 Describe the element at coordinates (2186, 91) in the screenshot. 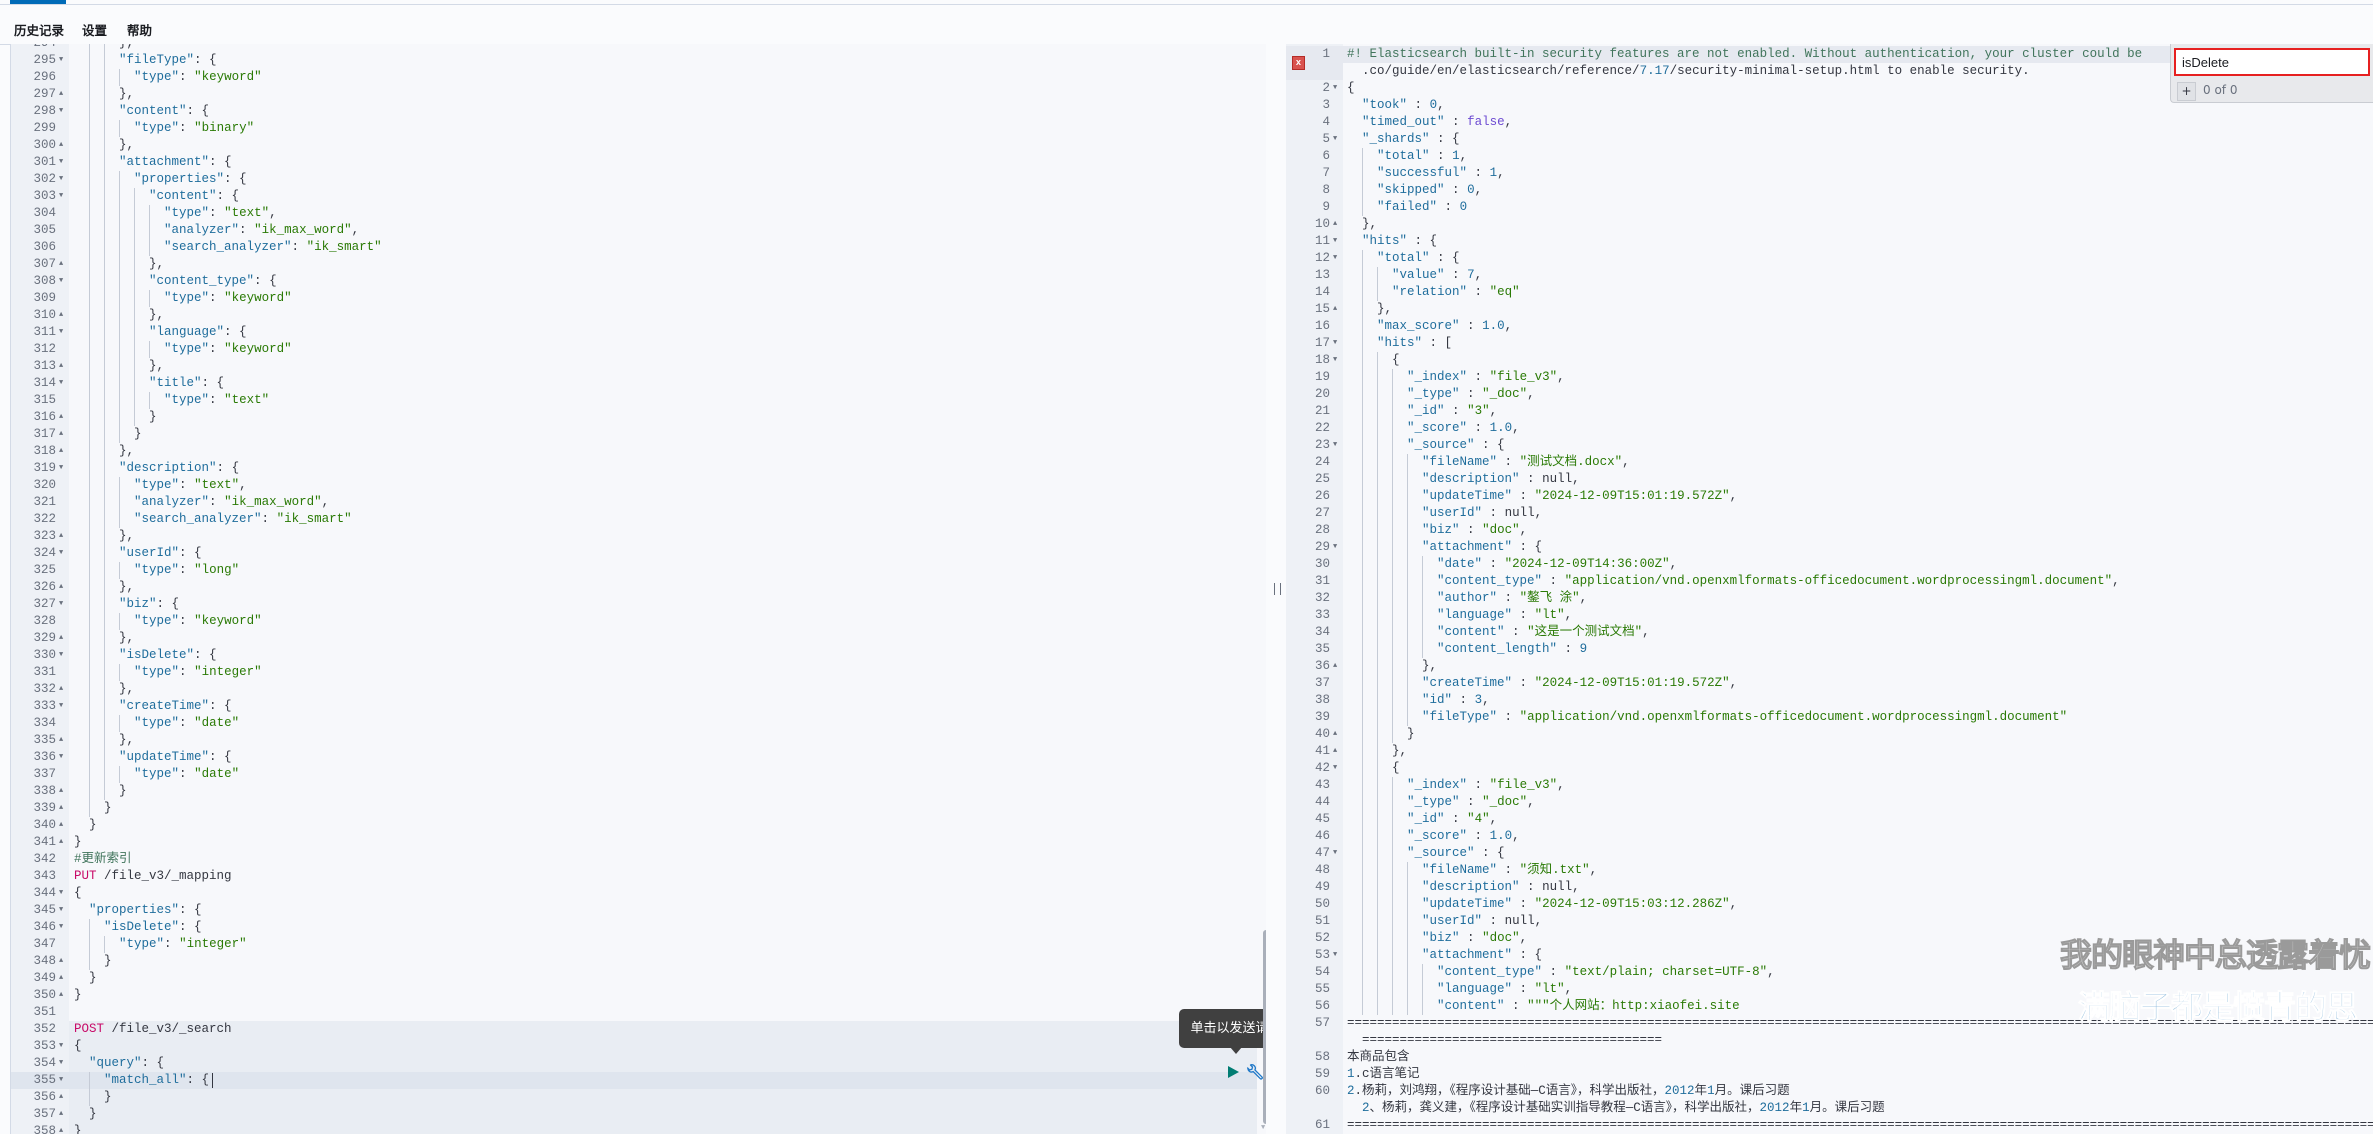

I see `search-add-button: +` at that location.